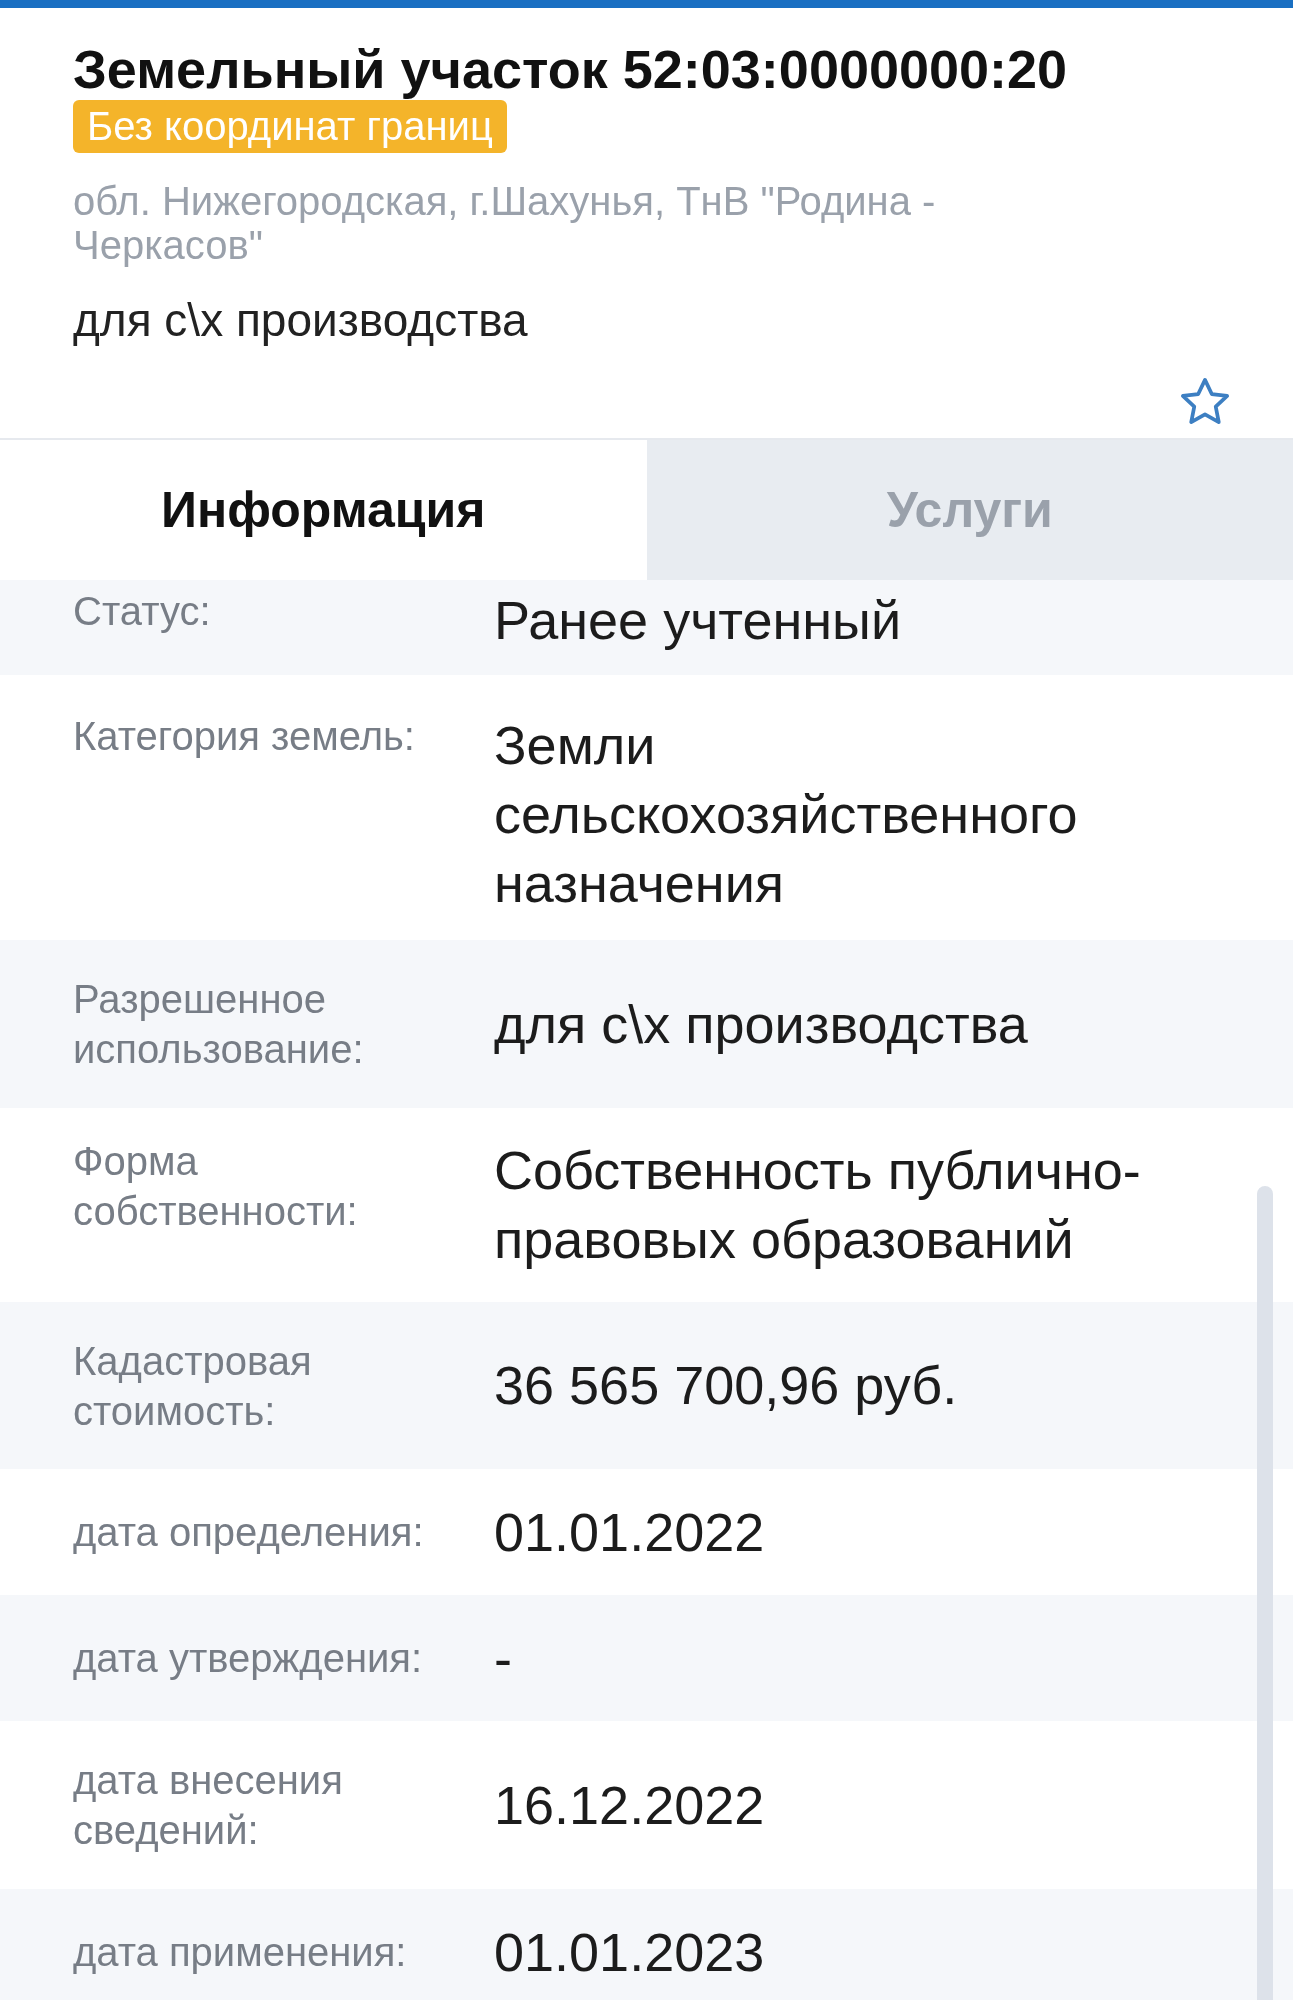 The image size is (1293, 2000). What do you see at coordinates (630, 1952) in the screenshot?
I see `field-value: 01.01.2023` at bounding box center [630, 1952].